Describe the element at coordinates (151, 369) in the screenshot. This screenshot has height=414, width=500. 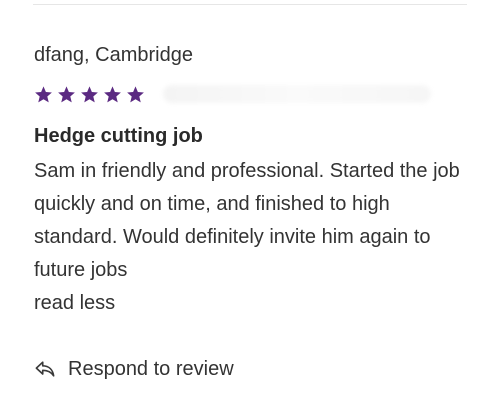
I see `respond-label: Respond to review` at that location.